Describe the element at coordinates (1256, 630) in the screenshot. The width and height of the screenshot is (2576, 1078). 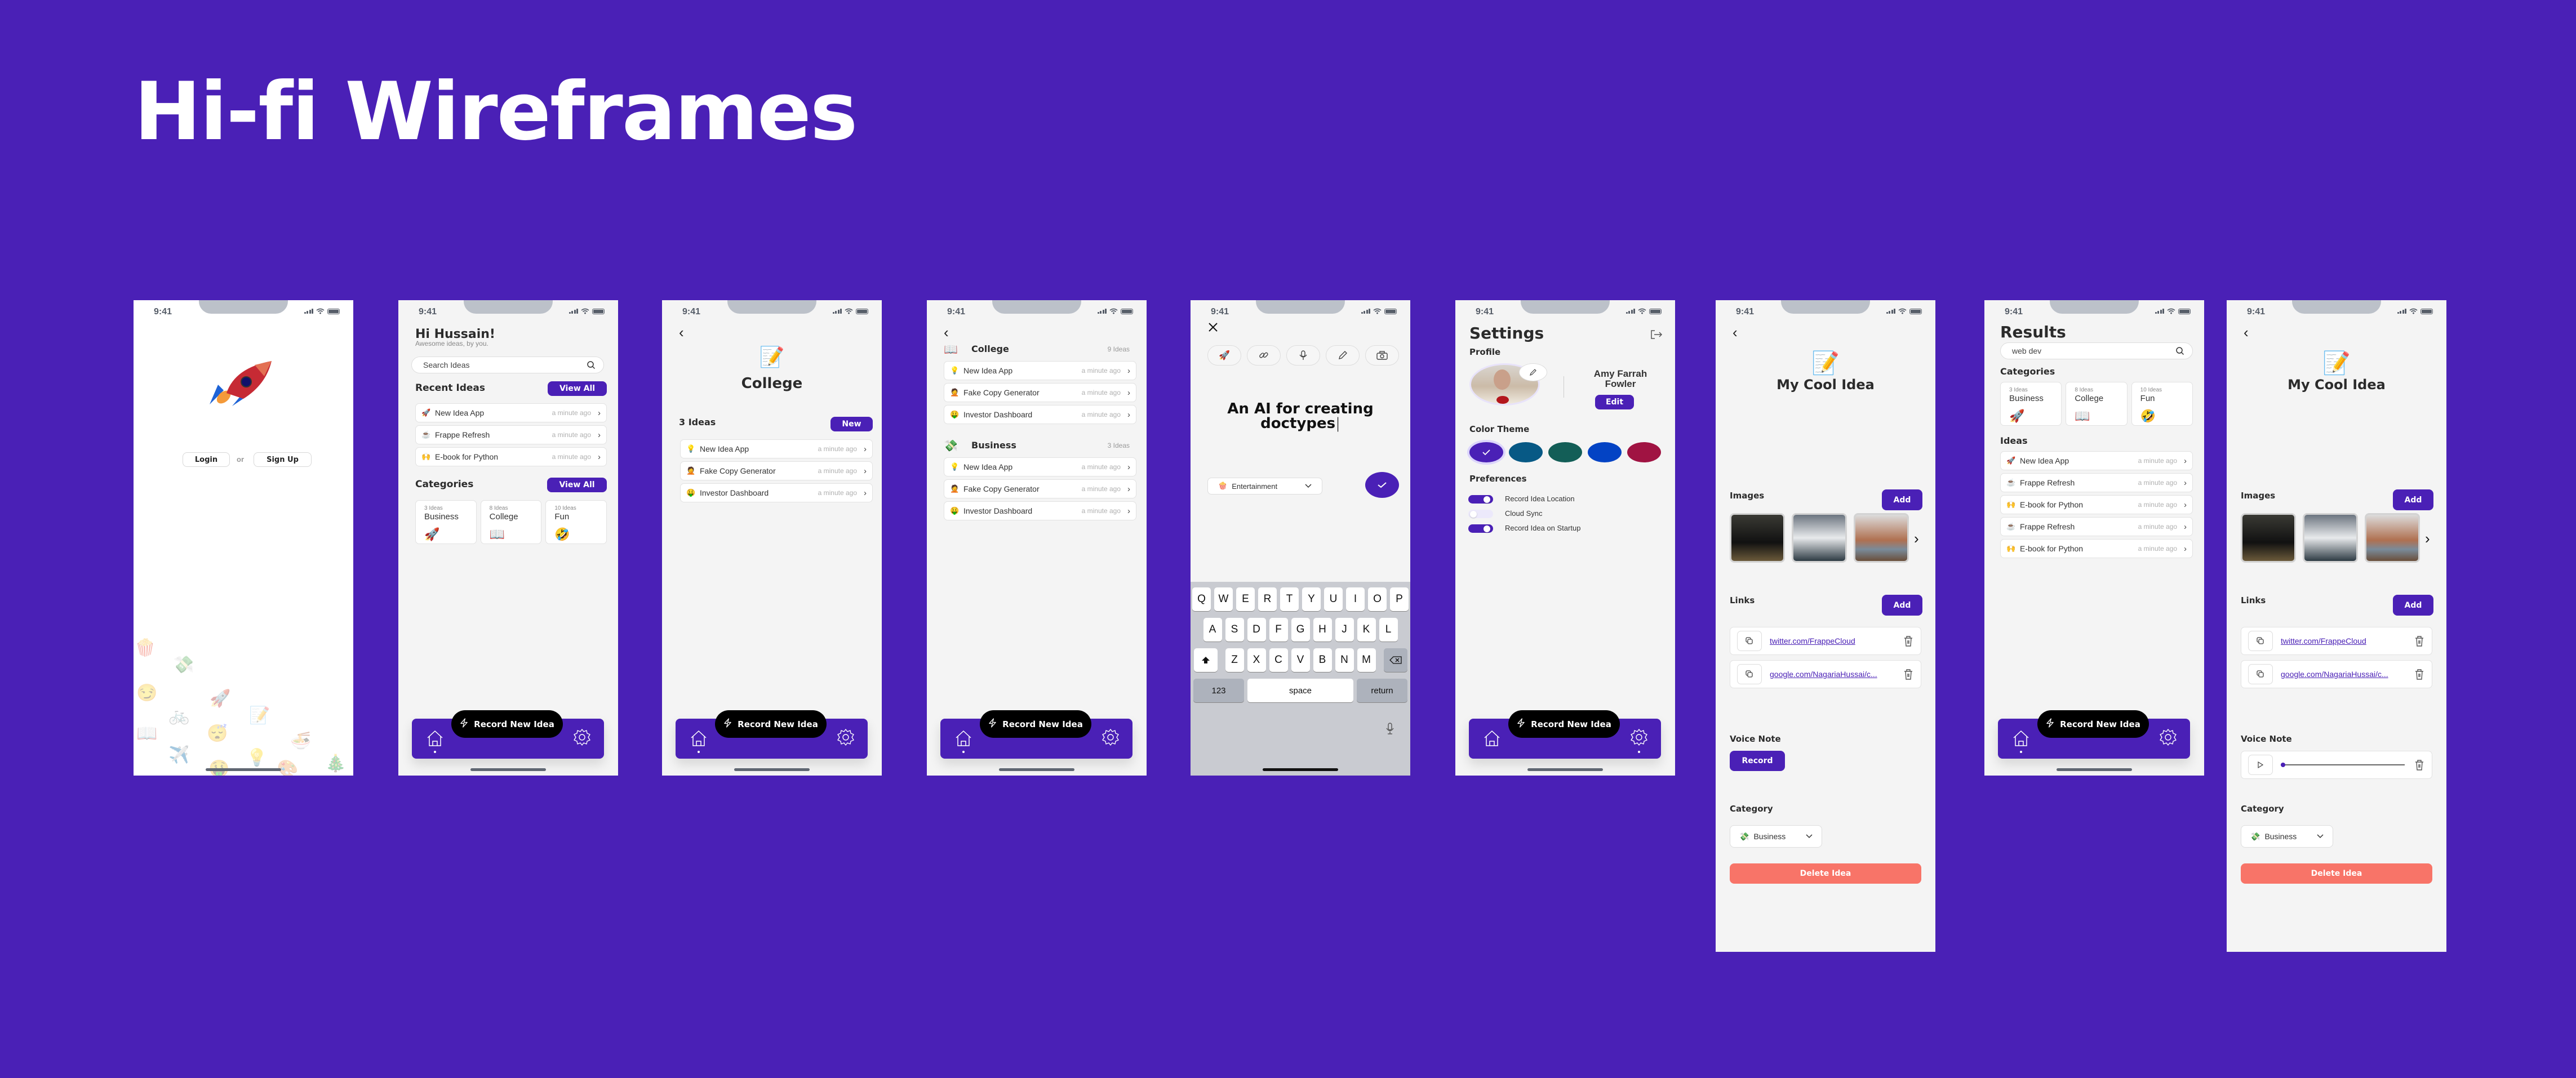
I see `key: D` at that location.